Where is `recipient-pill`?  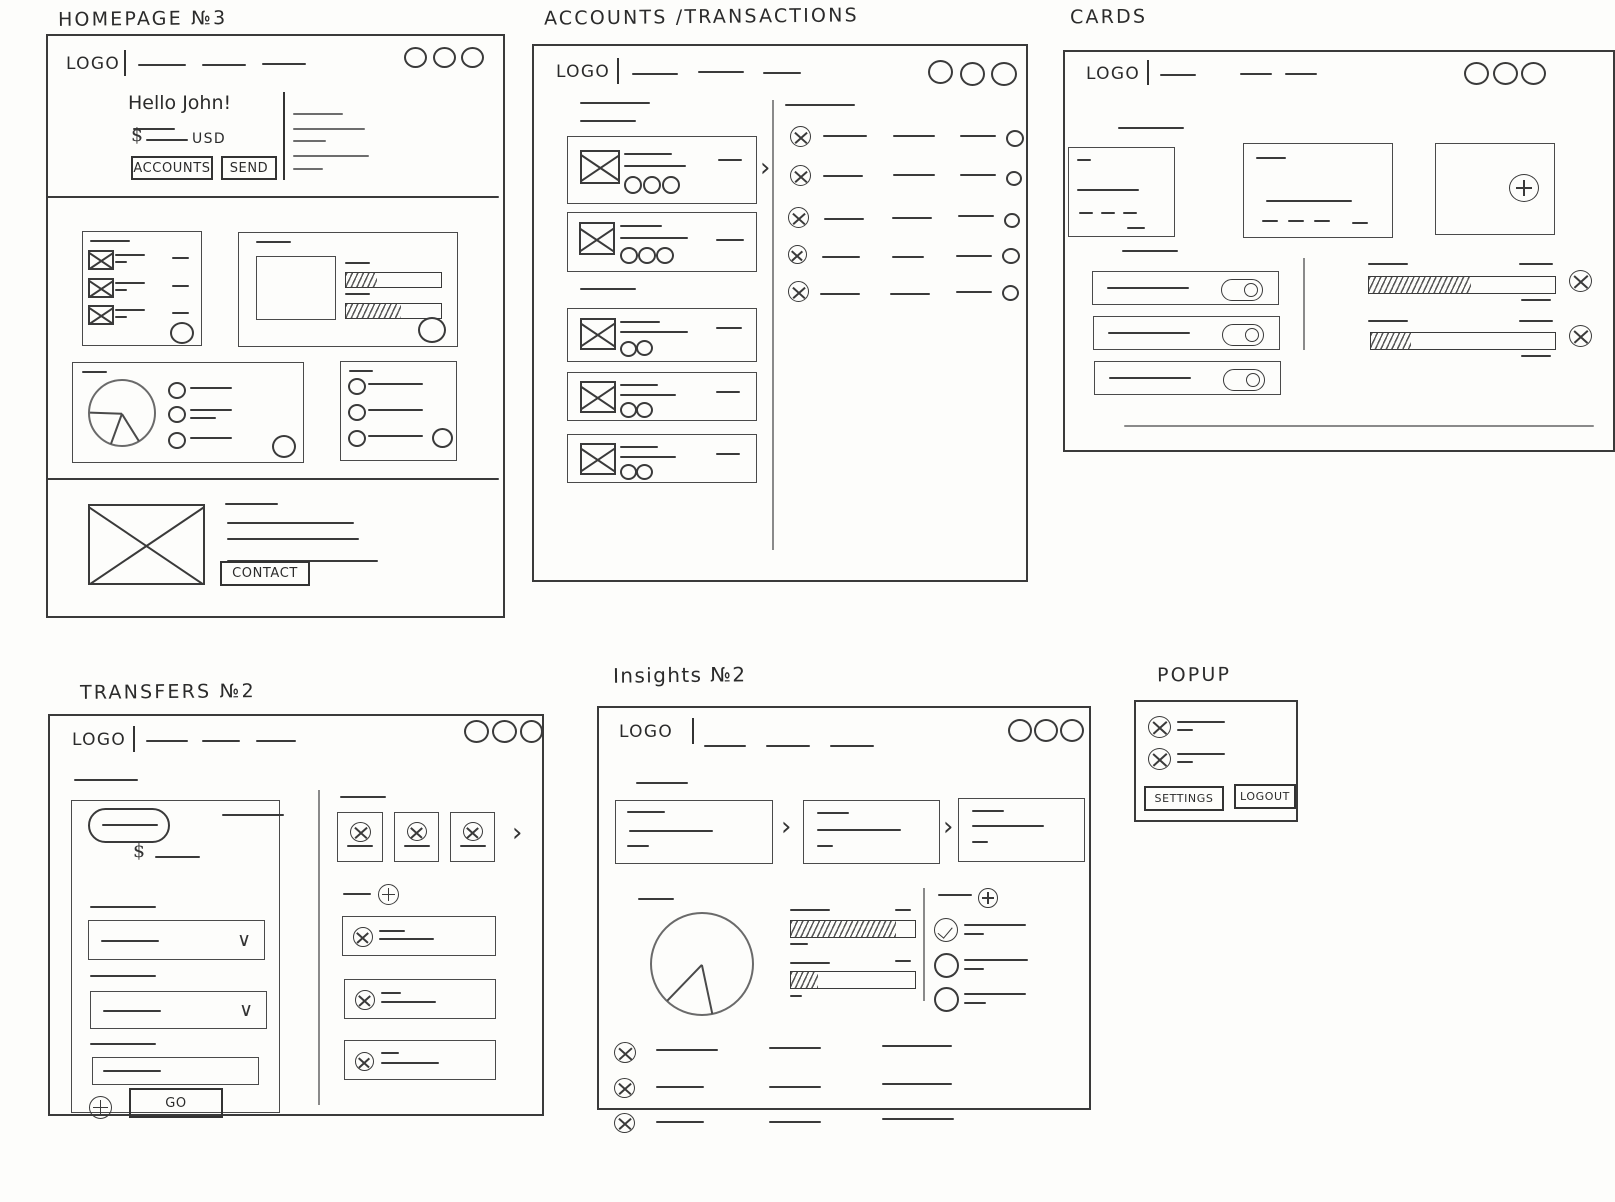
recipient-pill is located at coordinates (129, 825).